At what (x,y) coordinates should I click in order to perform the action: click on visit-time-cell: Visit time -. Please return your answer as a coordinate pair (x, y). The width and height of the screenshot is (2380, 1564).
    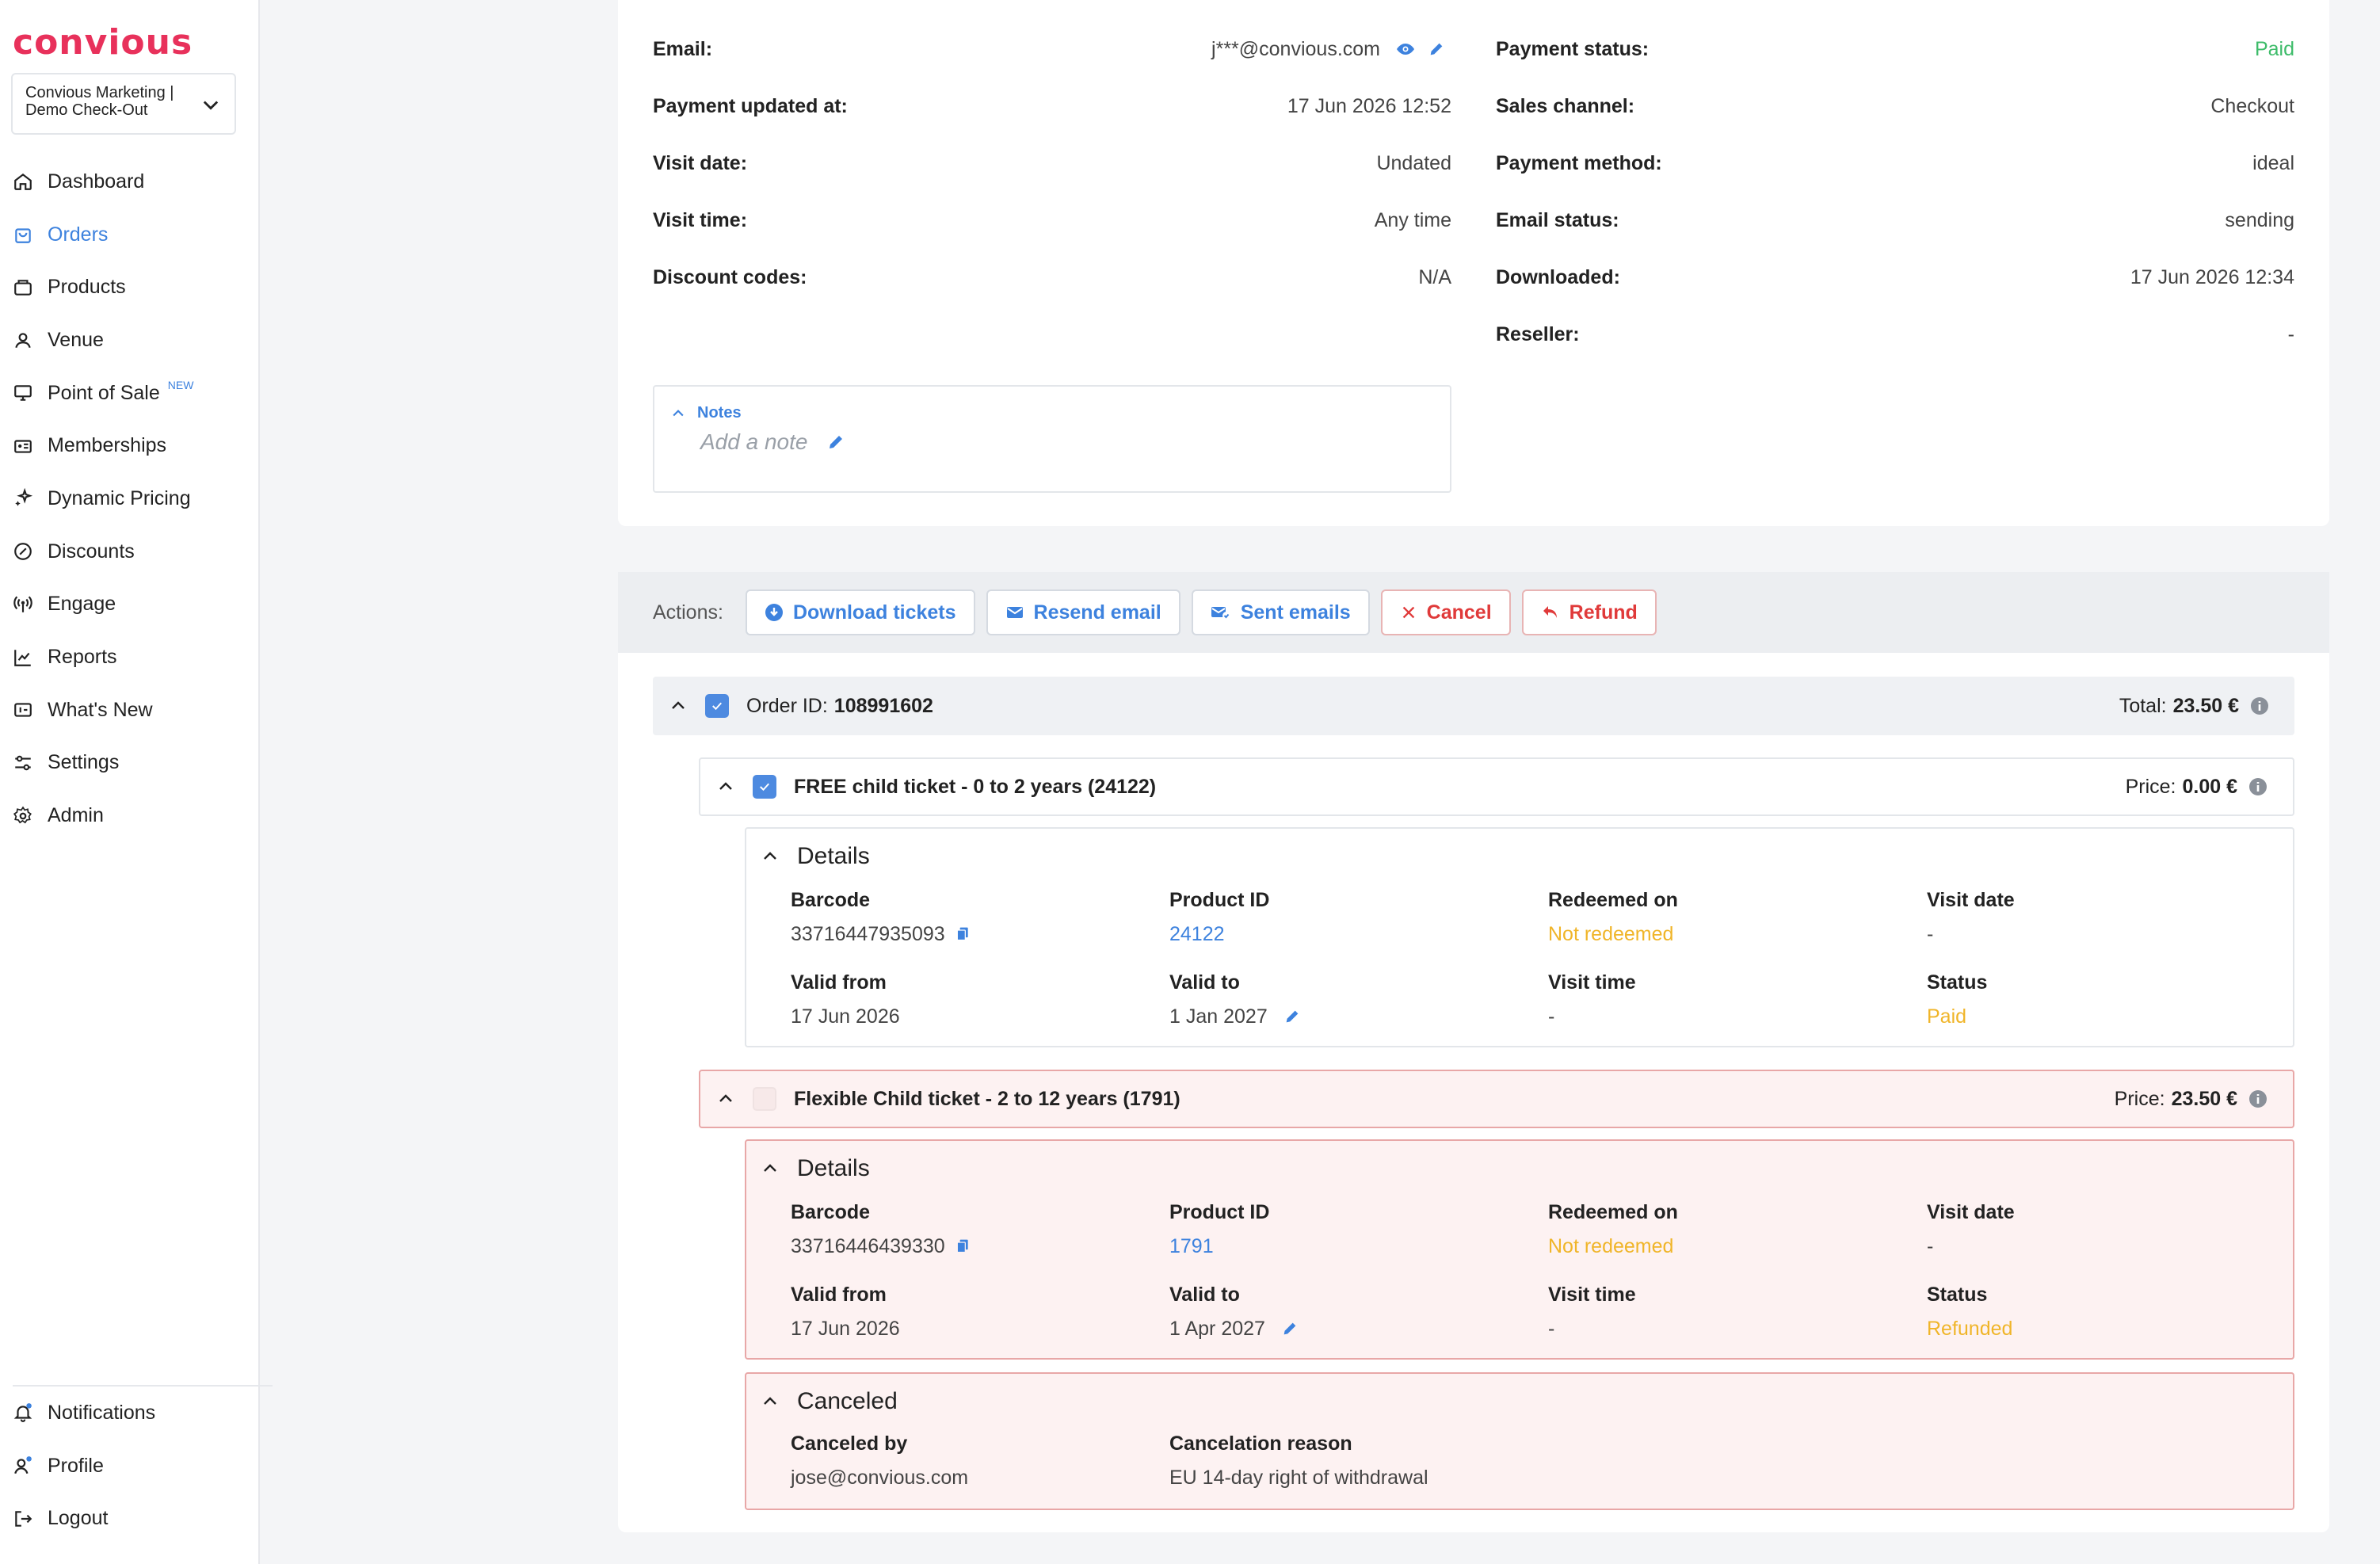
    Looking at the image, I should click on (1592, 1312).